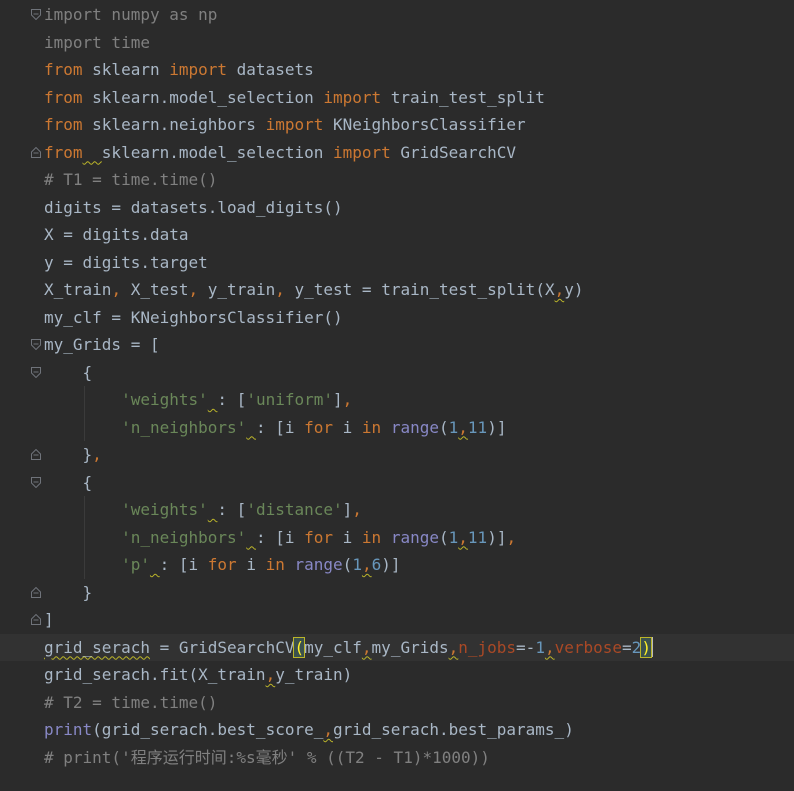 This screenshot has height=791, width=794. What do you see at coordinates (397, 69) in the screenshot?
I see `code-line: from sklearn import datasets` at bounding box center [397, 69].